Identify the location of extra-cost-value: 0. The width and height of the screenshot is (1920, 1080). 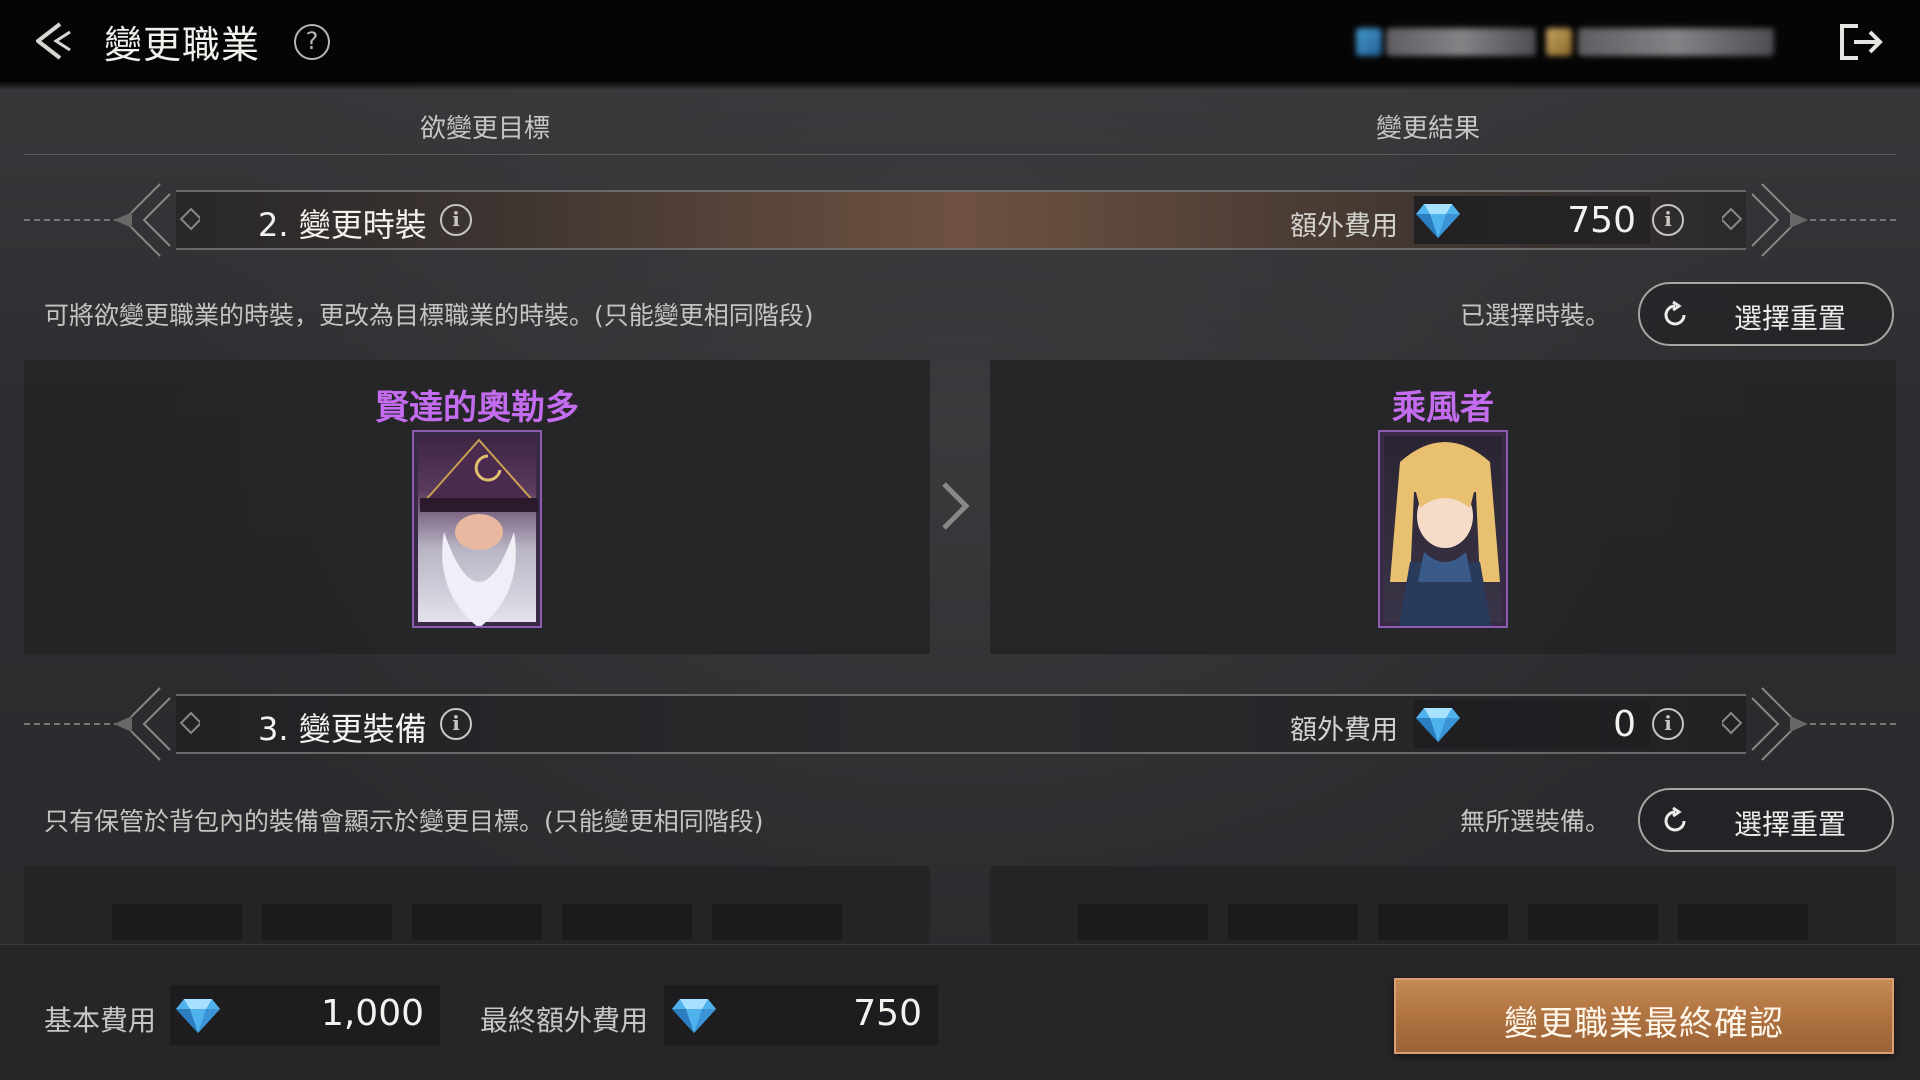
(1624, 724).